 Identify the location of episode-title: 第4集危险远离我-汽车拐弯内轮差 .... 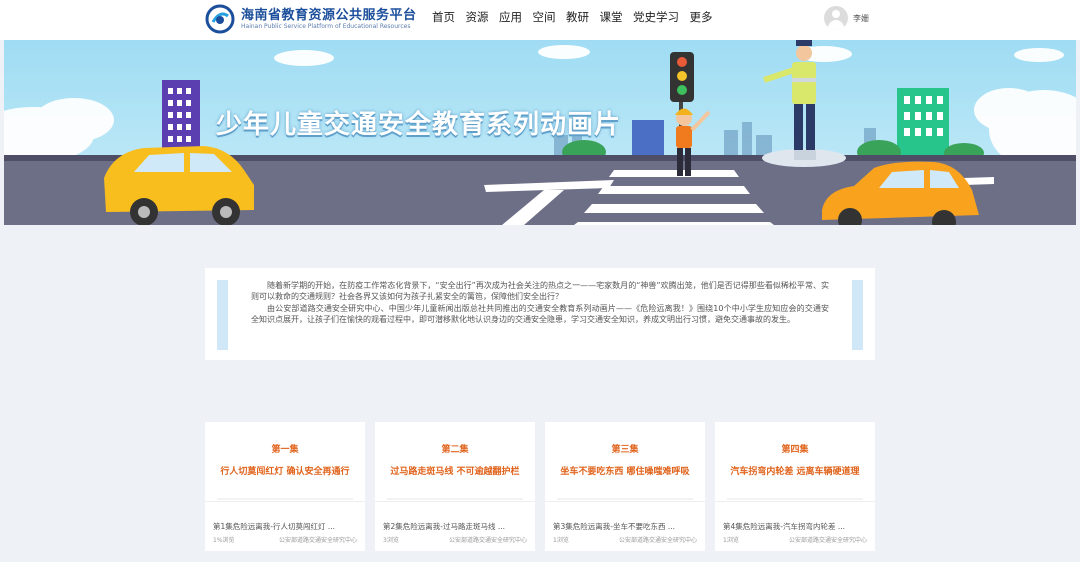
(795, 526).